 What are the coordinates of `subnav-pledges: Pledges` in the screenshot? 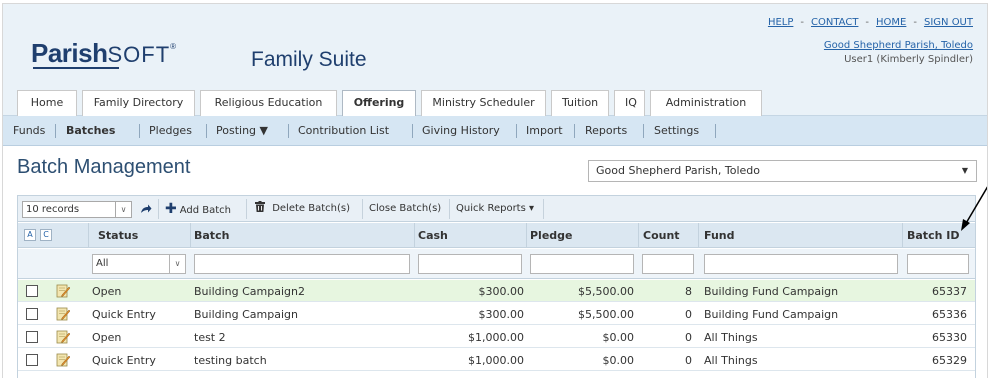 It's located at (170, 130).